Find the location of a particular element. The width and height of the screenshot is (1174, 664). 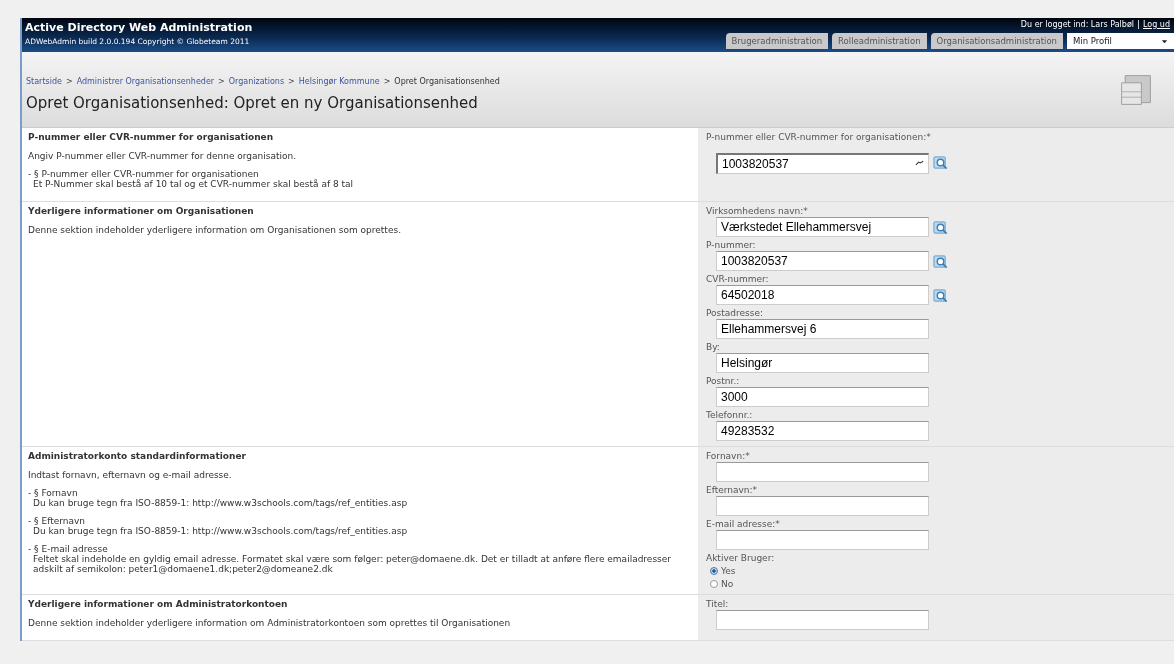

nav-tab: Rolleadministration is located at coordinates (879, 41).